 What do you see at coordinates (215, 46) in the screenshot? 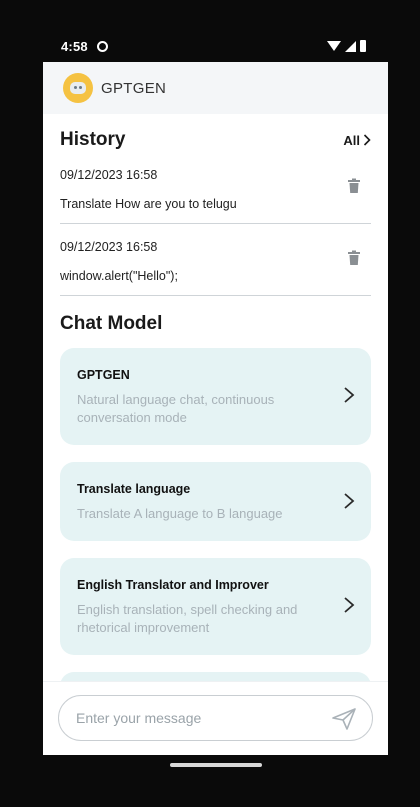
I see `status-bar: 4:58` at bounding box center [215, 46].